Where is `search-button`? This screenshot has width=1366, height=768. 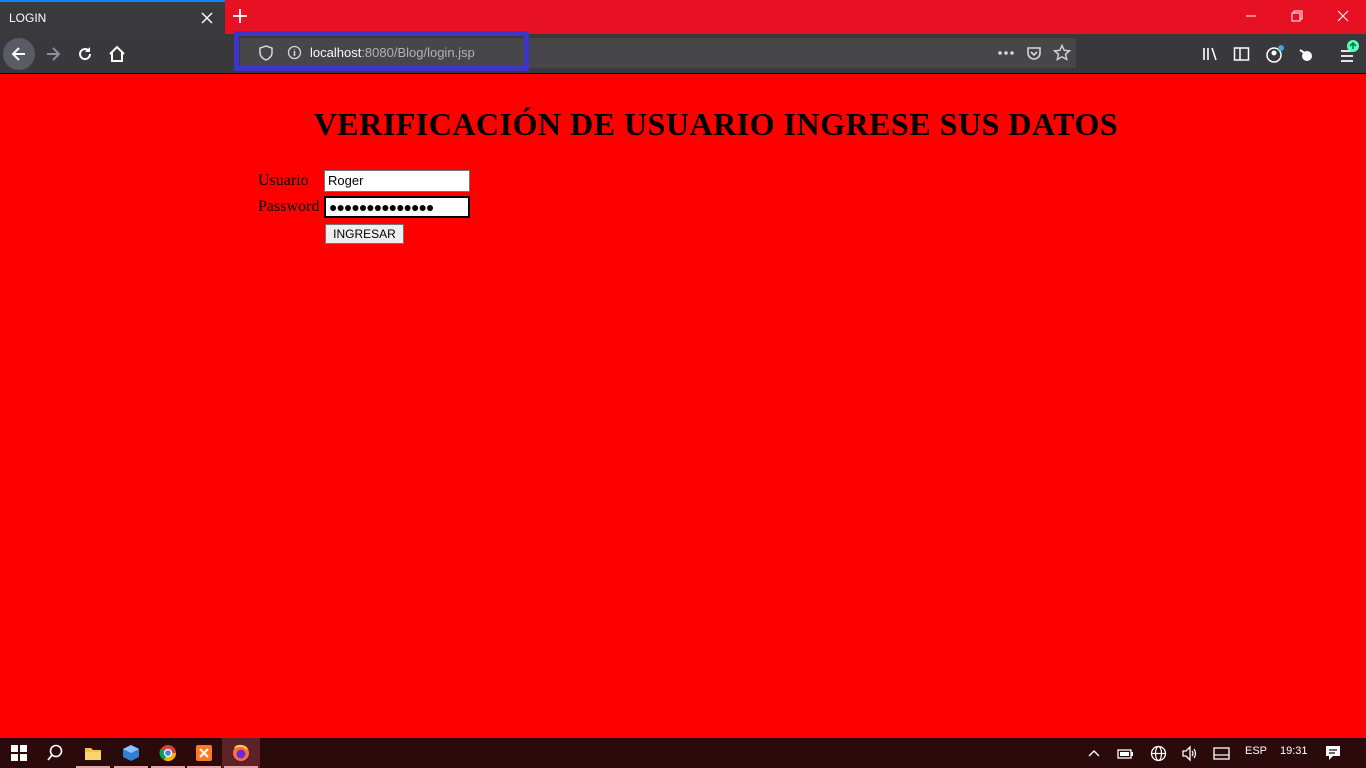
search-button is located at coordinates (55, 753).